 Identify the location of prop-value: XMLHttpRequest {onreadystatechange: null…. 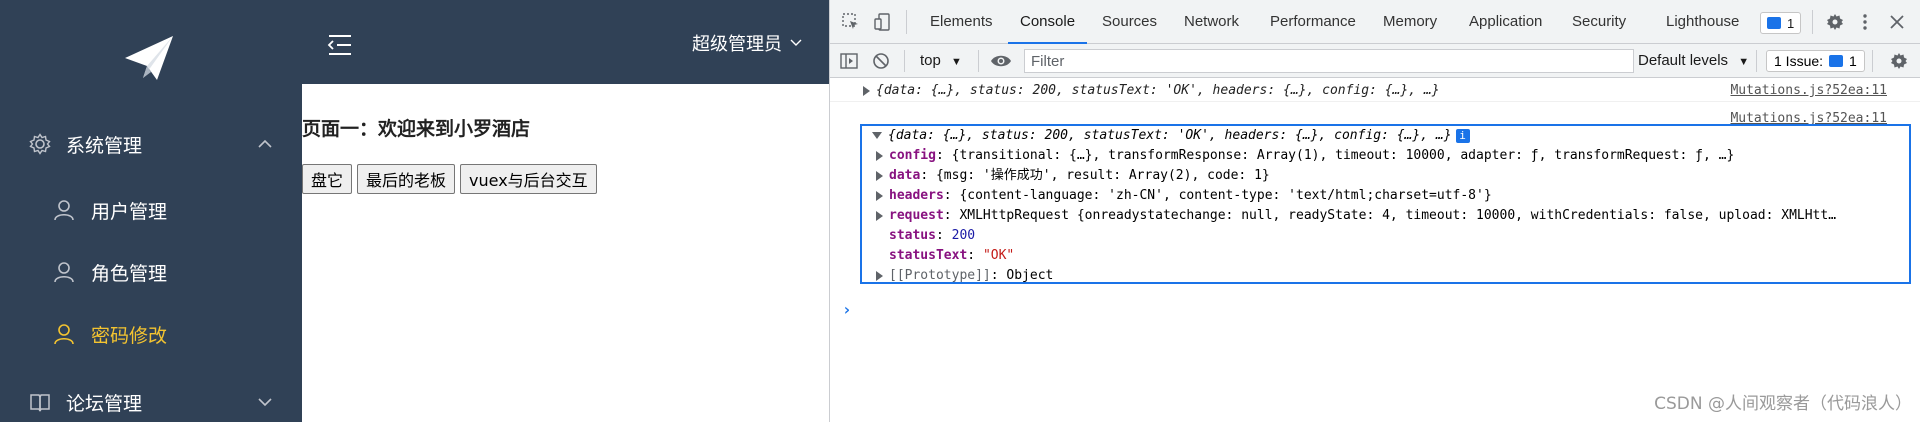
(1398, 215).